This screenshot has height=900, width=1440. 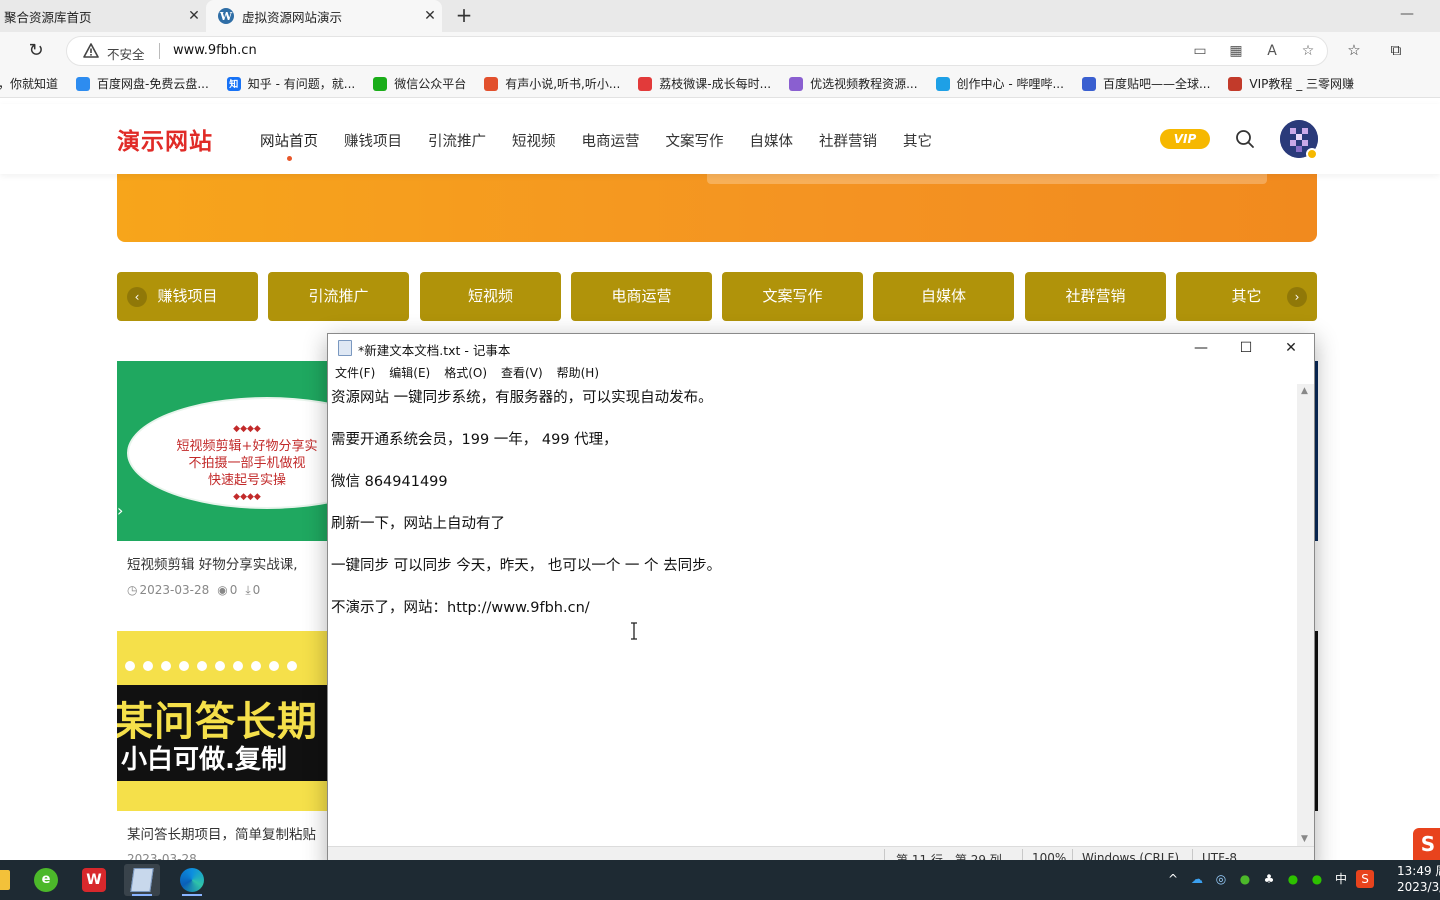 I want to click on notepad-app-icon, so click(x=142, y=880).